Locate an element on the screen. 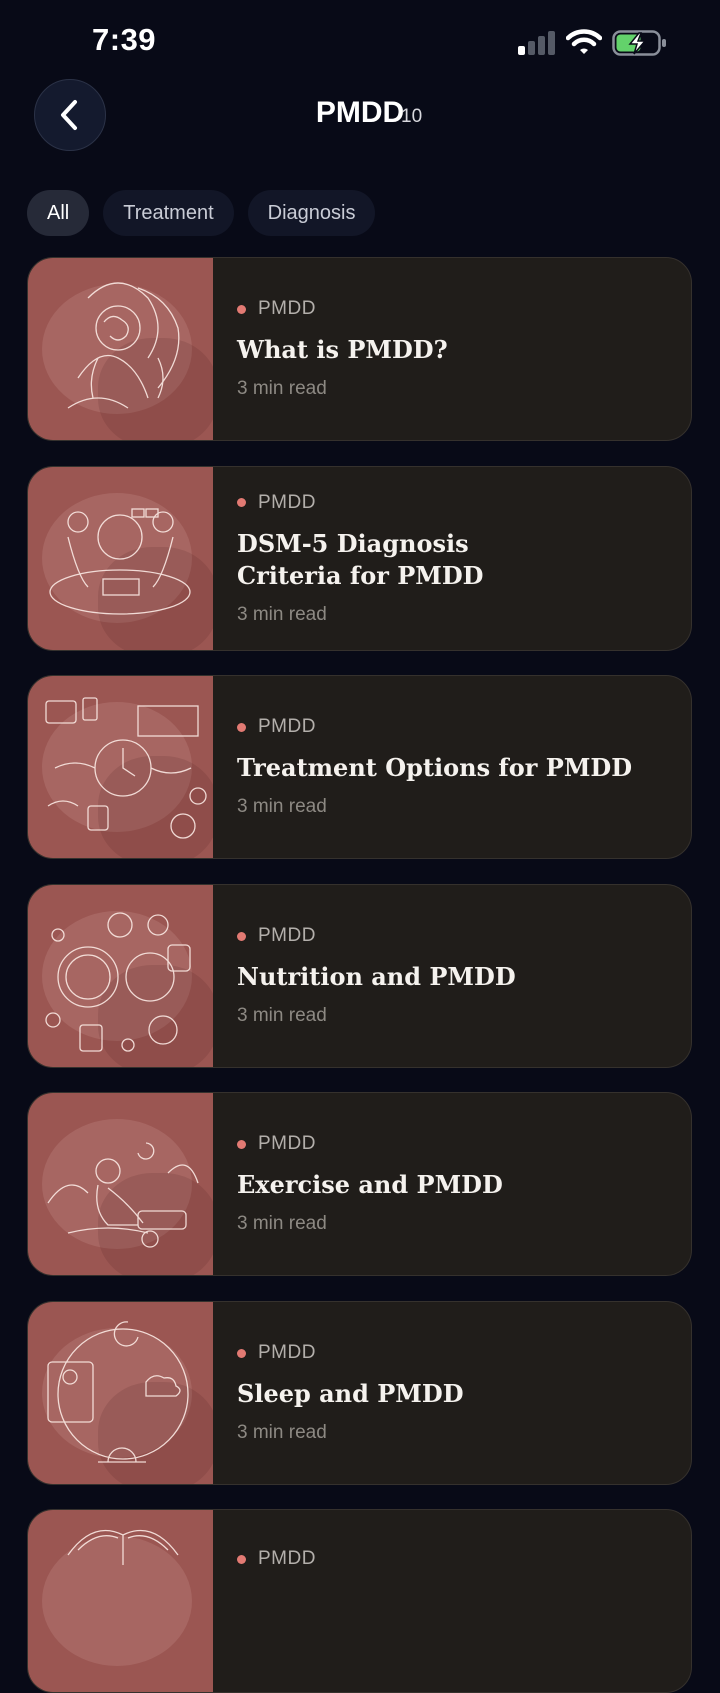 The height and width of the screenshot is (1693, 720). filter-chip-treatment: Treatment is located at coordinates (168, 213).